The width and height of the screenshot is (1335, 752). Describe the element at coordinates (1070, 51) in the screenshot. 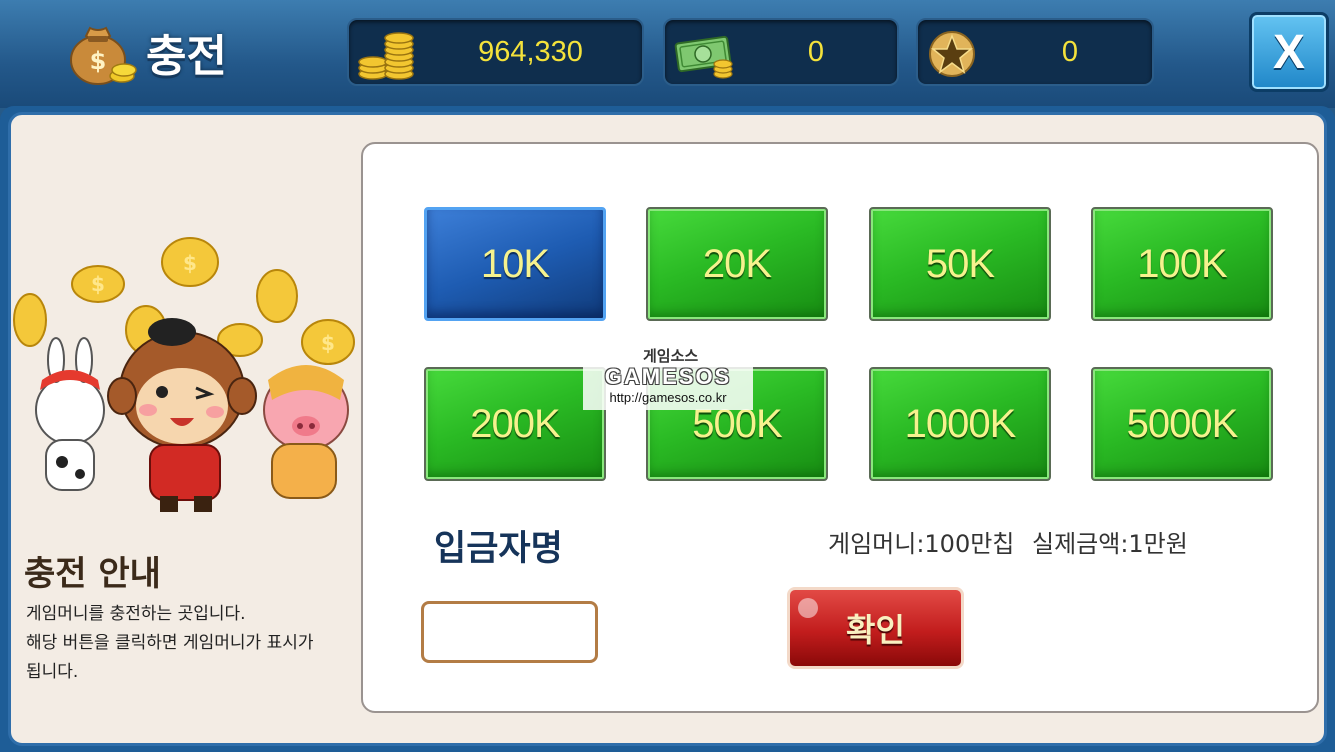

I see `star-amount: 0` at that location.